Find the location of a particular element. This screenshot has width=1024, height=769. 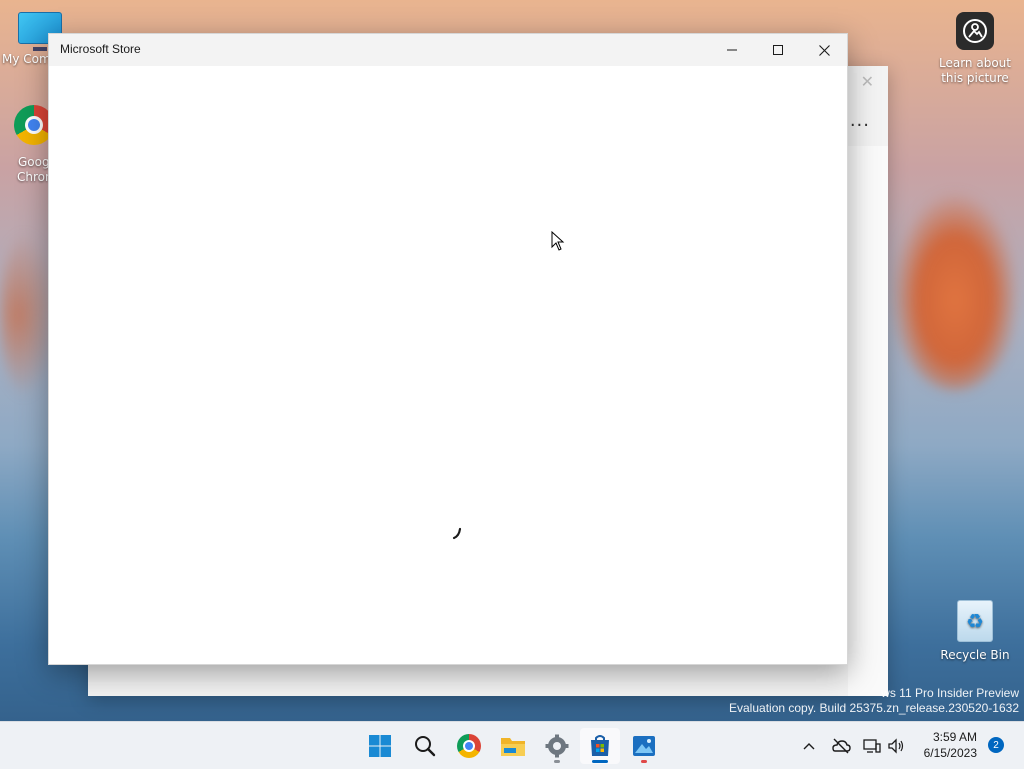

start-button is located at coordinates (380, 746).